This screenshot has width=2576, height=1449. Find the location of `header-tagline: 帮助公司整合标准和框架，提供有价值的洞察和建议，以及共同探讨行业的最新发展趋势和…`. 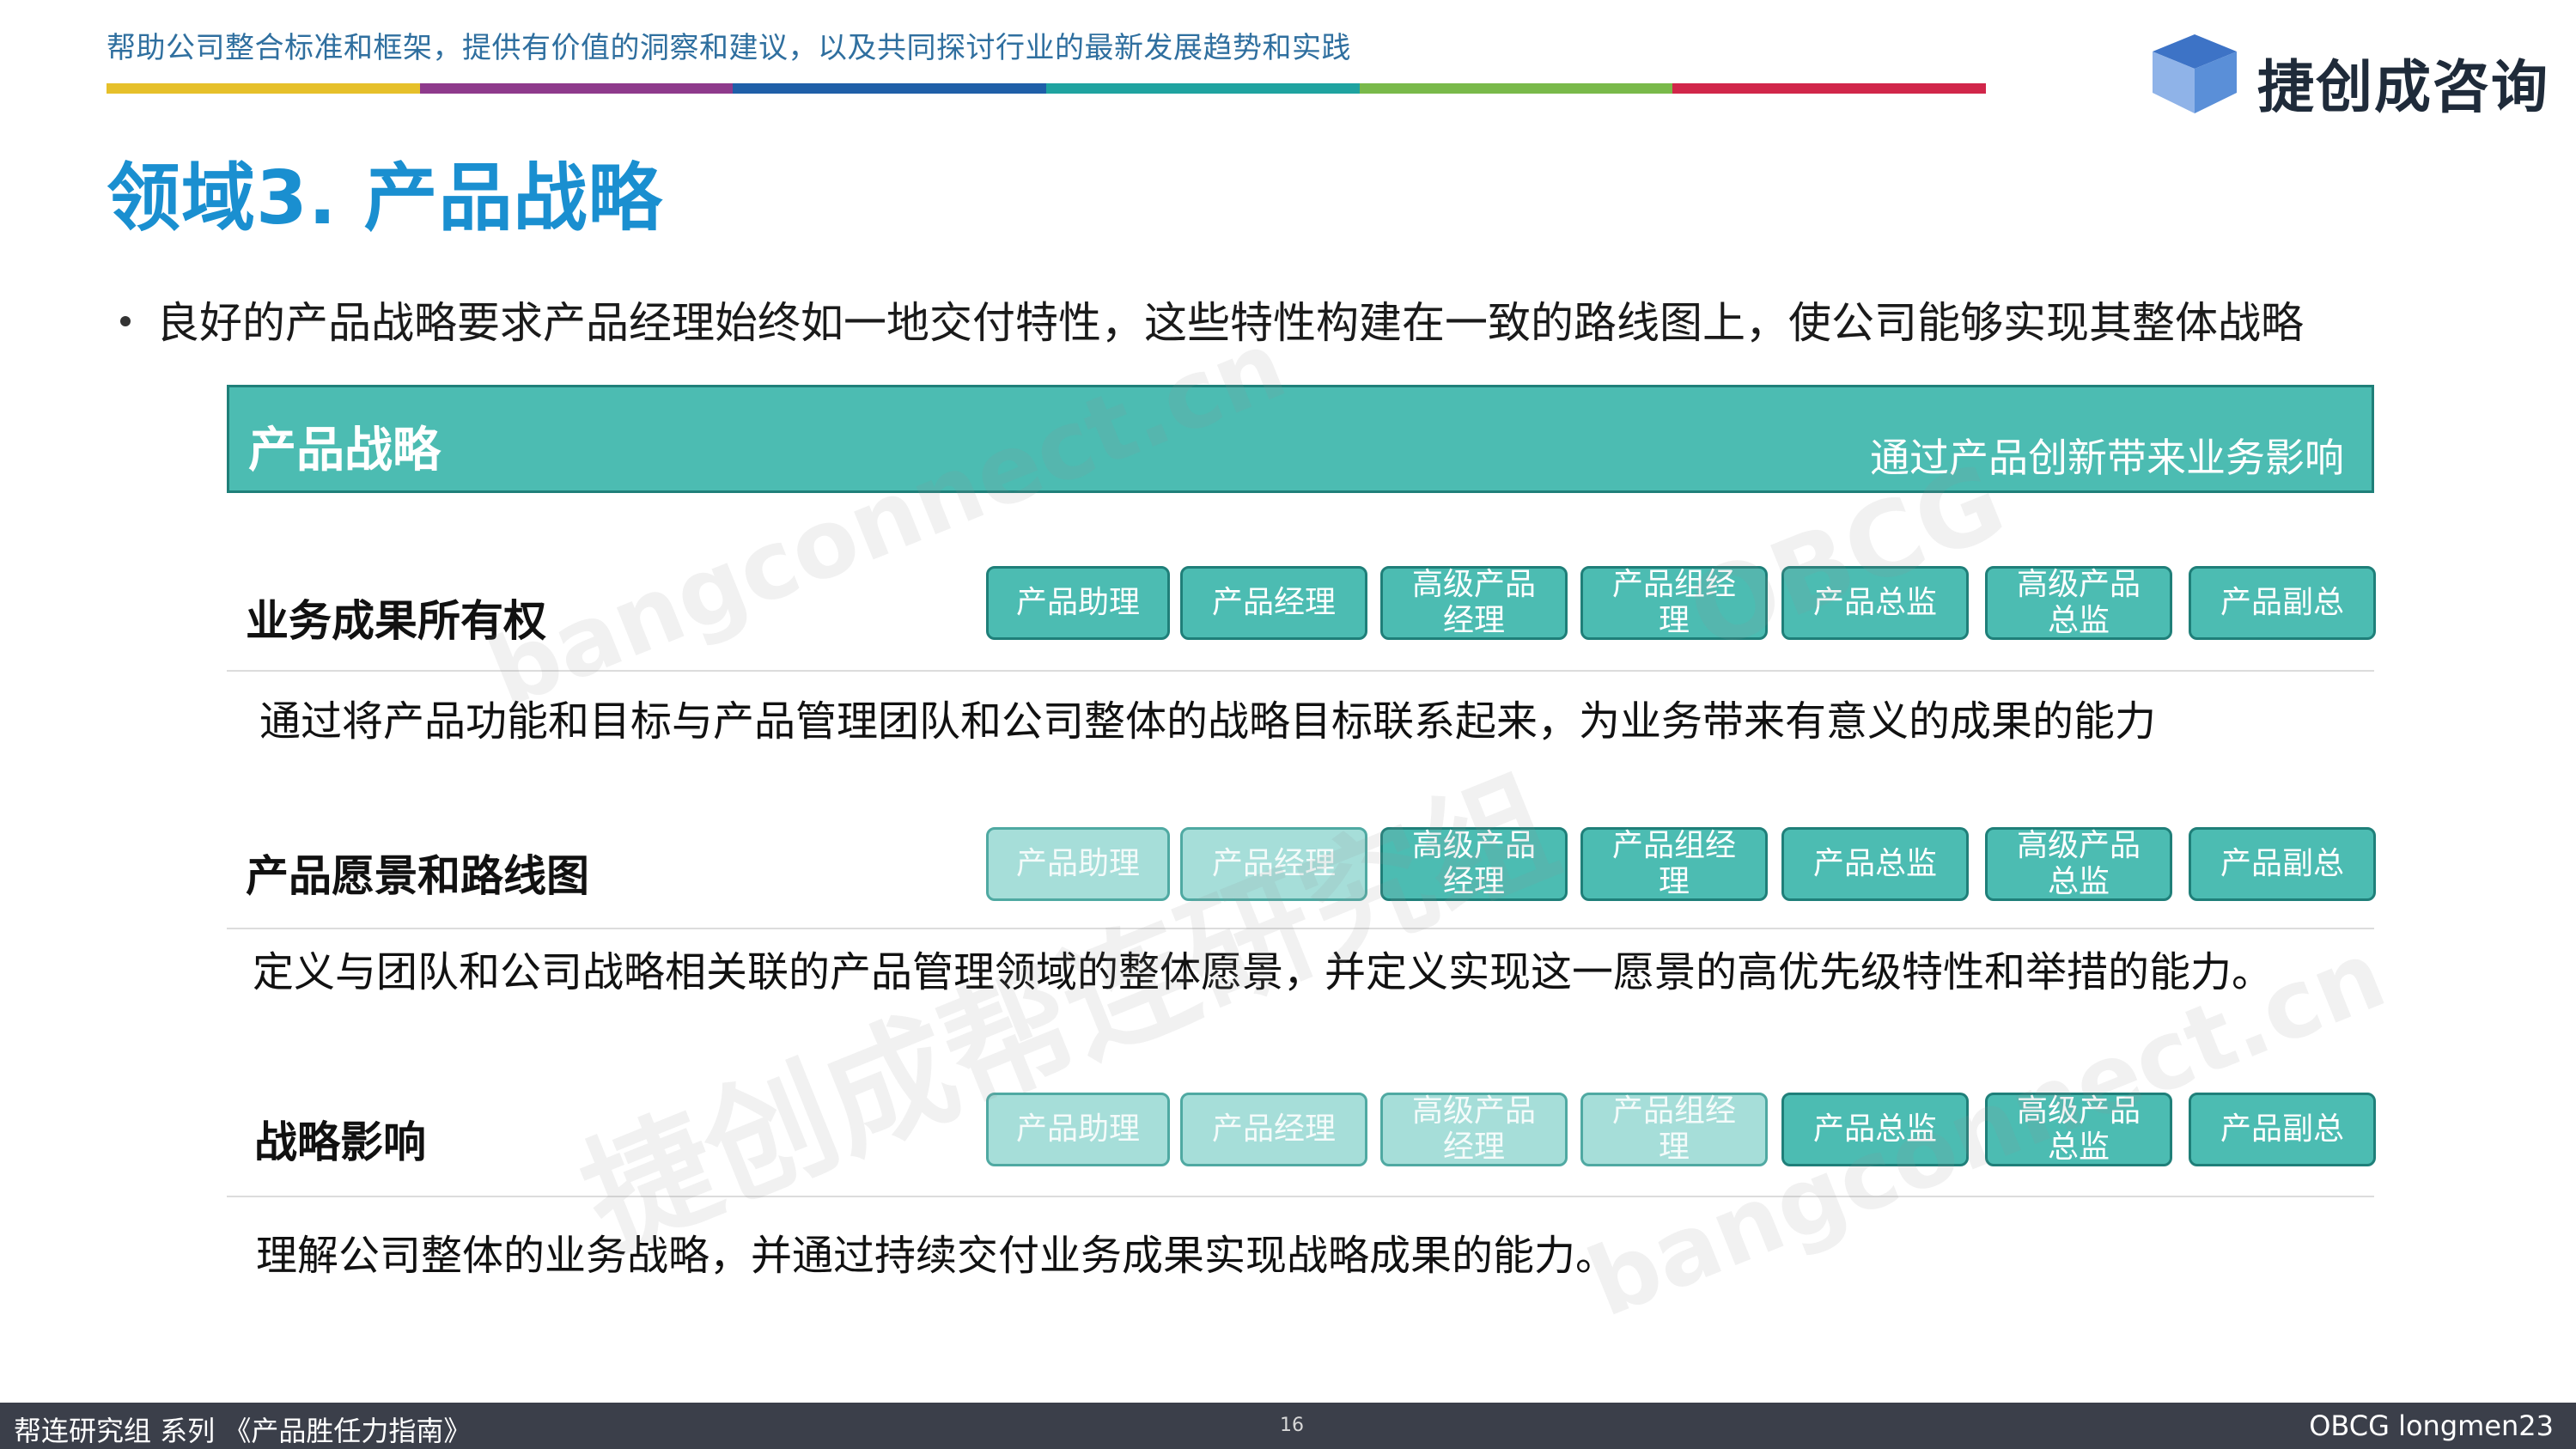

header-tagline: 帮助公司整合标准和框架，提供有价值的洞察和建议，以及共同探讨行业的最新发展趋势和… is located at coordinates (729, 48).